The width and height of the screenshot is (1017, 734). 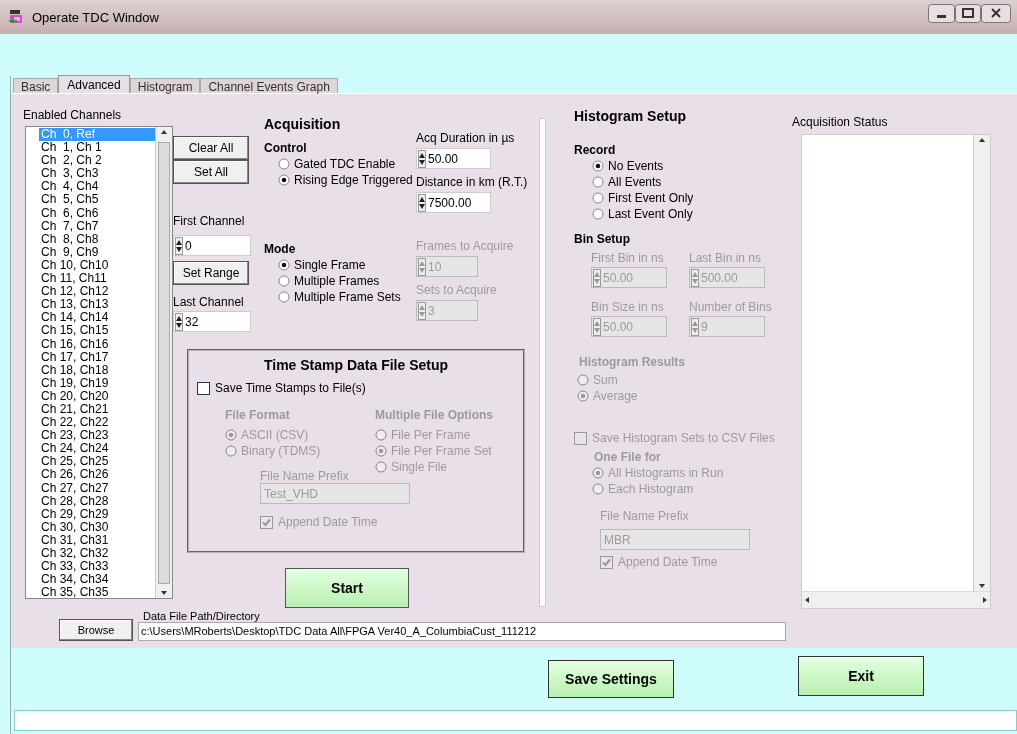 What do you see at coordinates (97, 554) in the screenshot?
I see `list-item: Ch 32, Ch32` at bounding box center [97, 554].